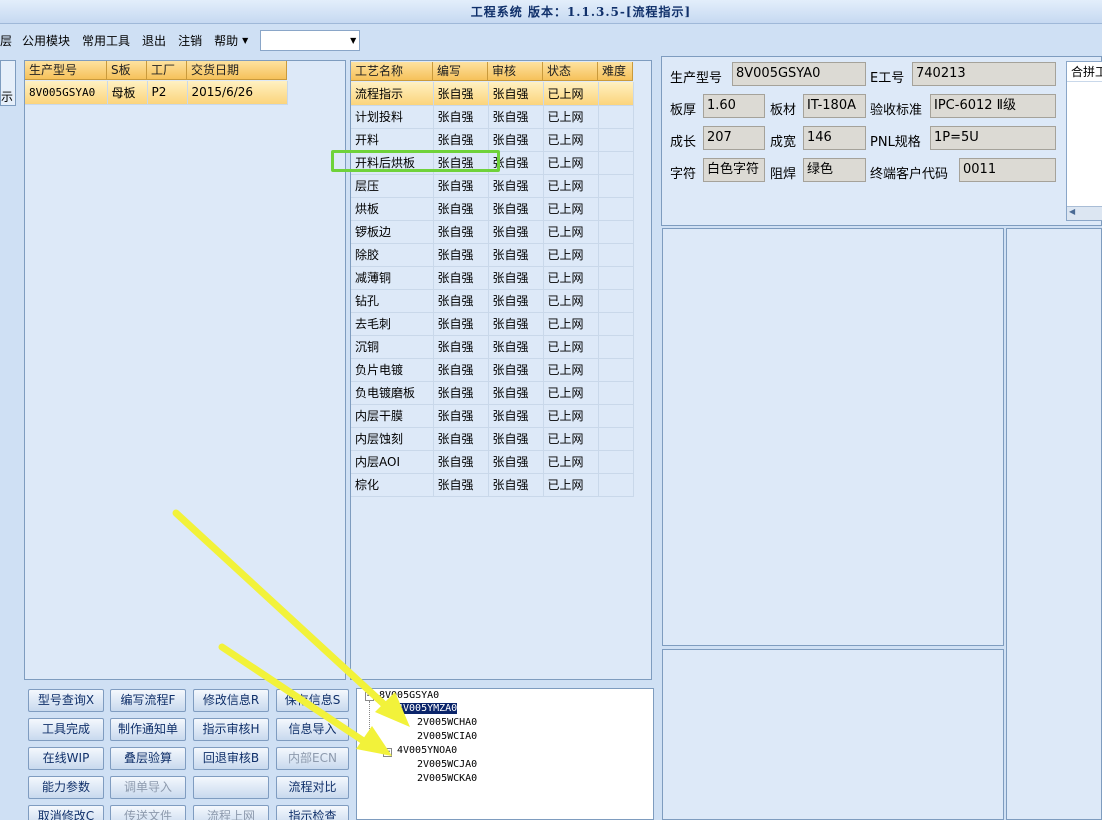  Describe the element at coordinates (984, 74) in the screenshot. I see `eno-field: 740213` at that location.